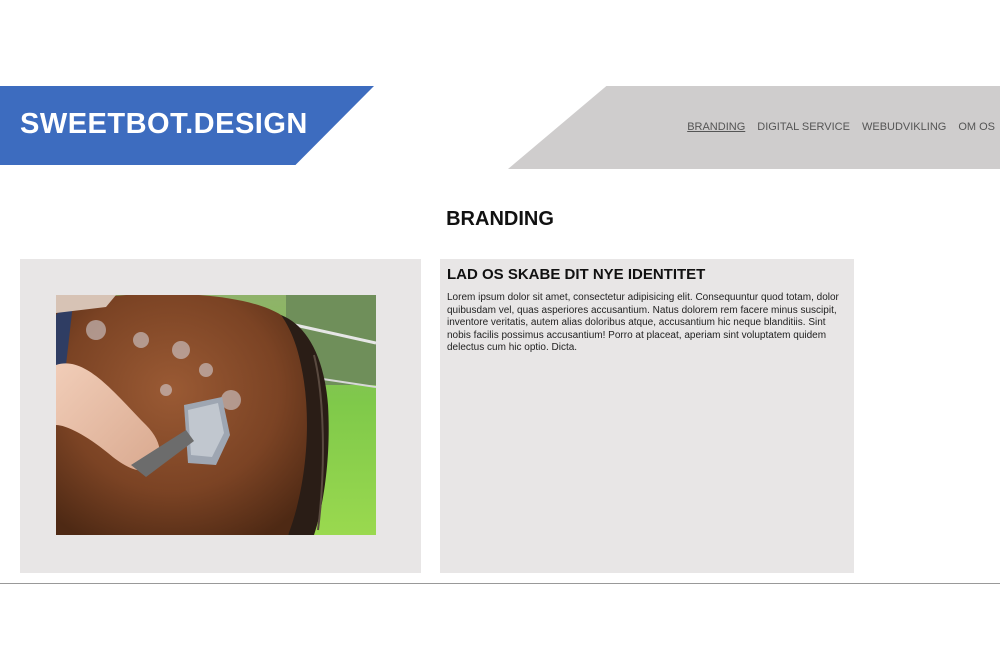  I want to click on footer-divider, so click(500, 583).